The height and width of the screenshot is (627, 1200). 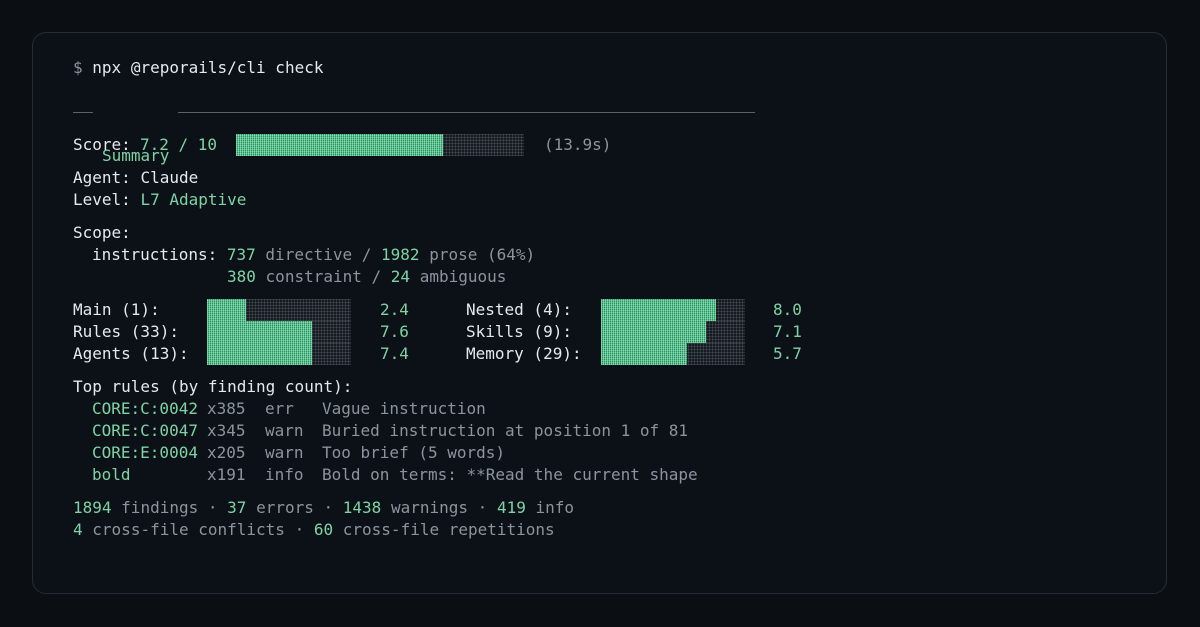 What do you see at coordinates (279, 408) in the screenshot?
I see `rule-level: err` at bounding box center [279, 408].